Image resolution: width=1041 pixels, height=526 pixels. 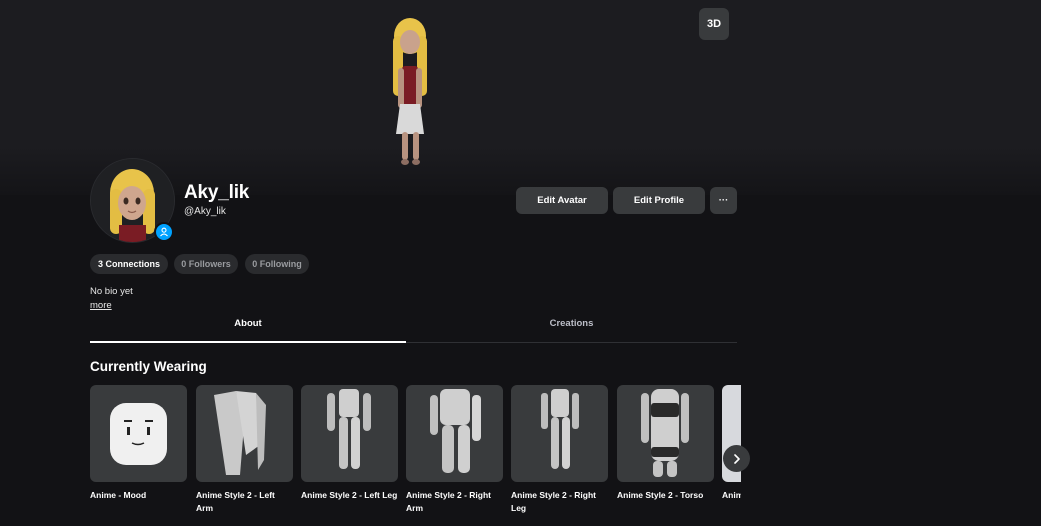 I want to click on active-tab-indicator, so click(x=248, y=342).